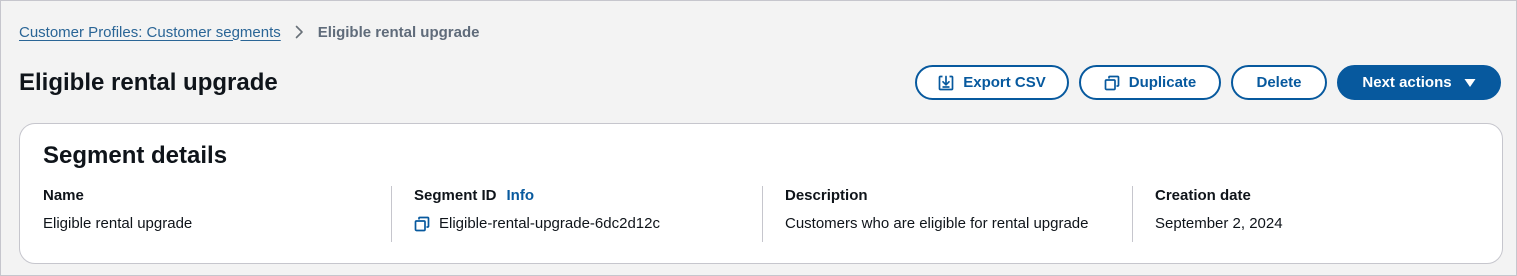  What do you see at coordinates (299, 32) in the screenshot?
I see `chevron-right-icon` at bounding box center [299, 32].